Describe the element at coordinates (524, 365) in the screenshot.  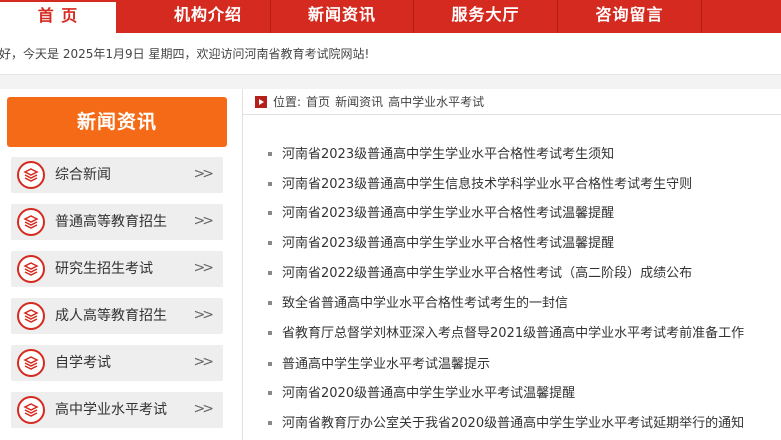
I see `news-item: 普通高中学生学业水平考试温馨提示` at that location.